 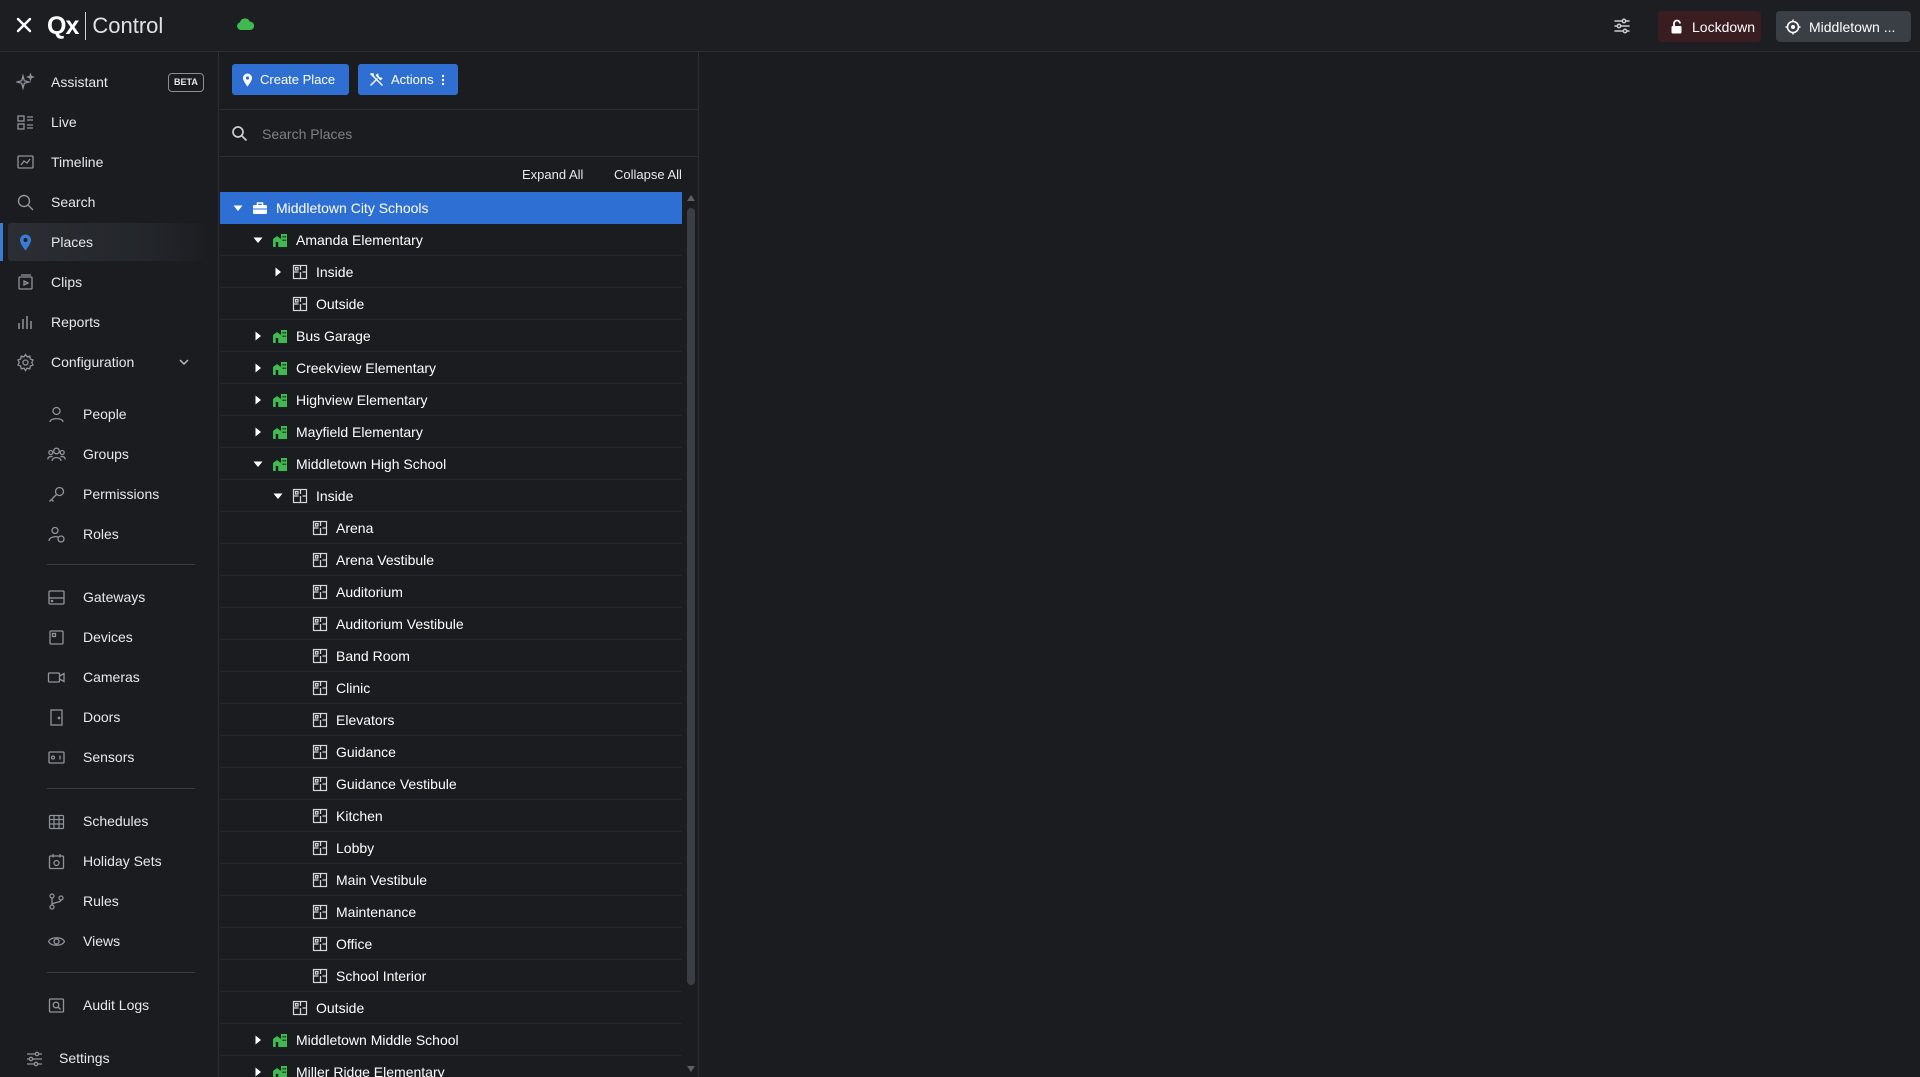 What do you see at coordinates (111, 677) in the screenshot?
I see `sidebar-item-label: Cameras` at bounding box center [111, 677].